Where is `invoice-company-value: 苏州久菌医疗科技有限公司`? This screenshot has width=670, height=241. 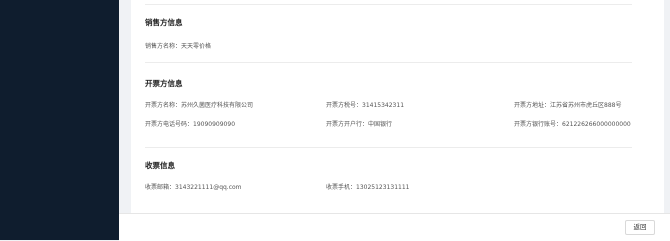
invoice-company-value: 苏州久菌医疗科技有限公司 is located at coordinates (217, 105).